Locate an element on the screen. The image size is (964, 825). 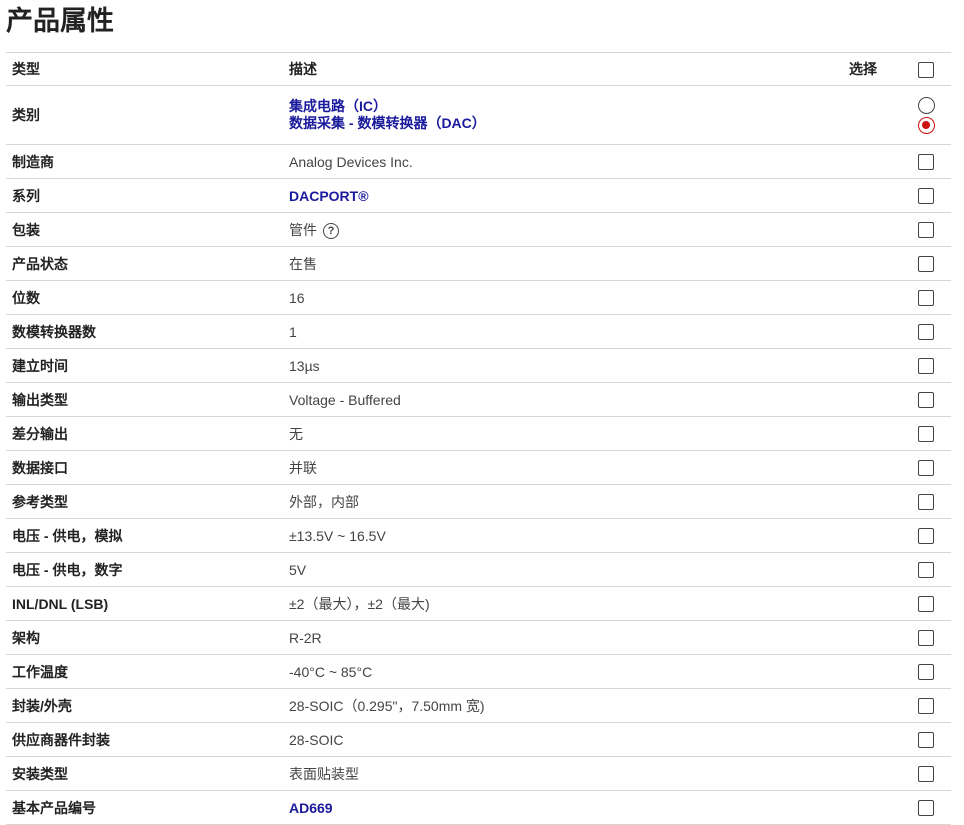
table-row: 产品状态 在售 is located at coordinates (478, 263).